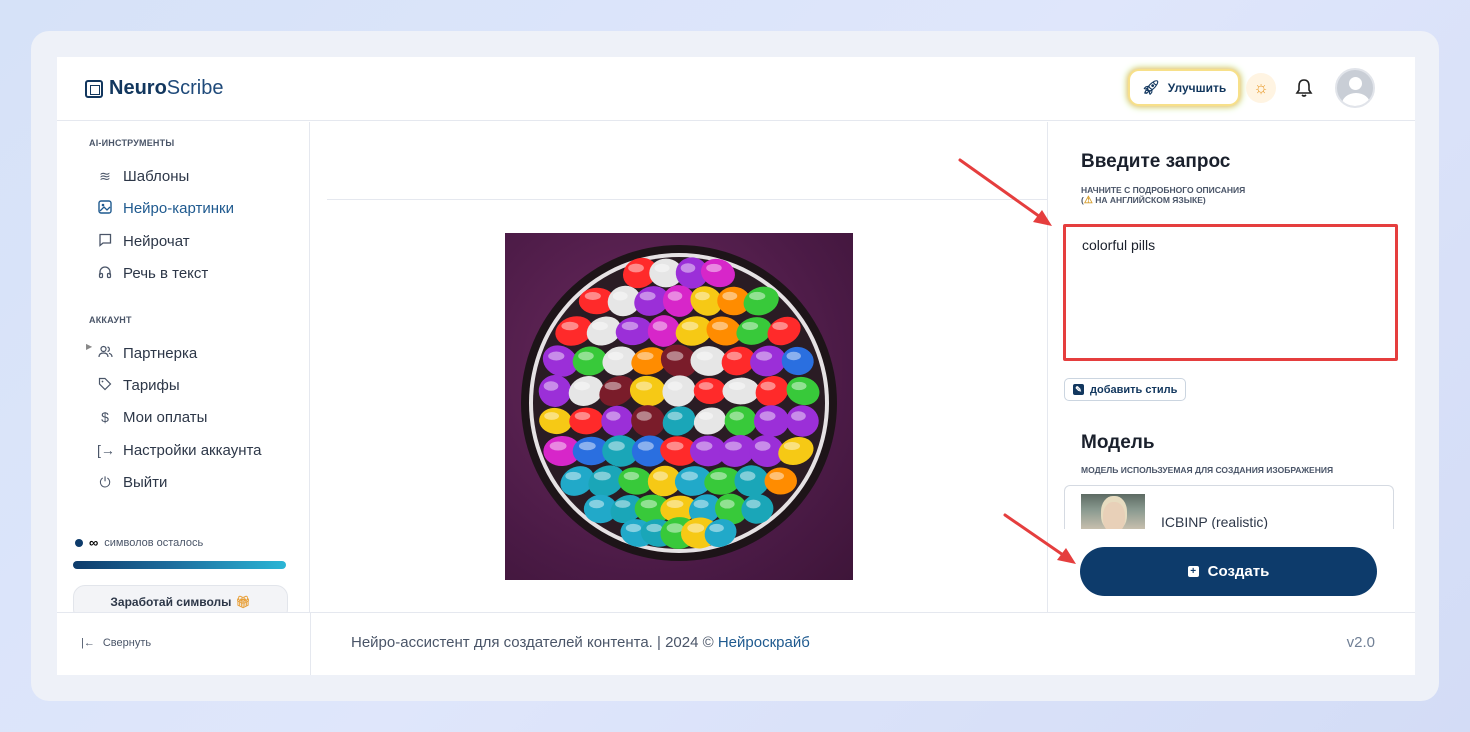  What do you see at coordinates (166, 273) in the screenshot?
I see `sidebar-item-label: Речь в текст` at bounding box center [166, 273].